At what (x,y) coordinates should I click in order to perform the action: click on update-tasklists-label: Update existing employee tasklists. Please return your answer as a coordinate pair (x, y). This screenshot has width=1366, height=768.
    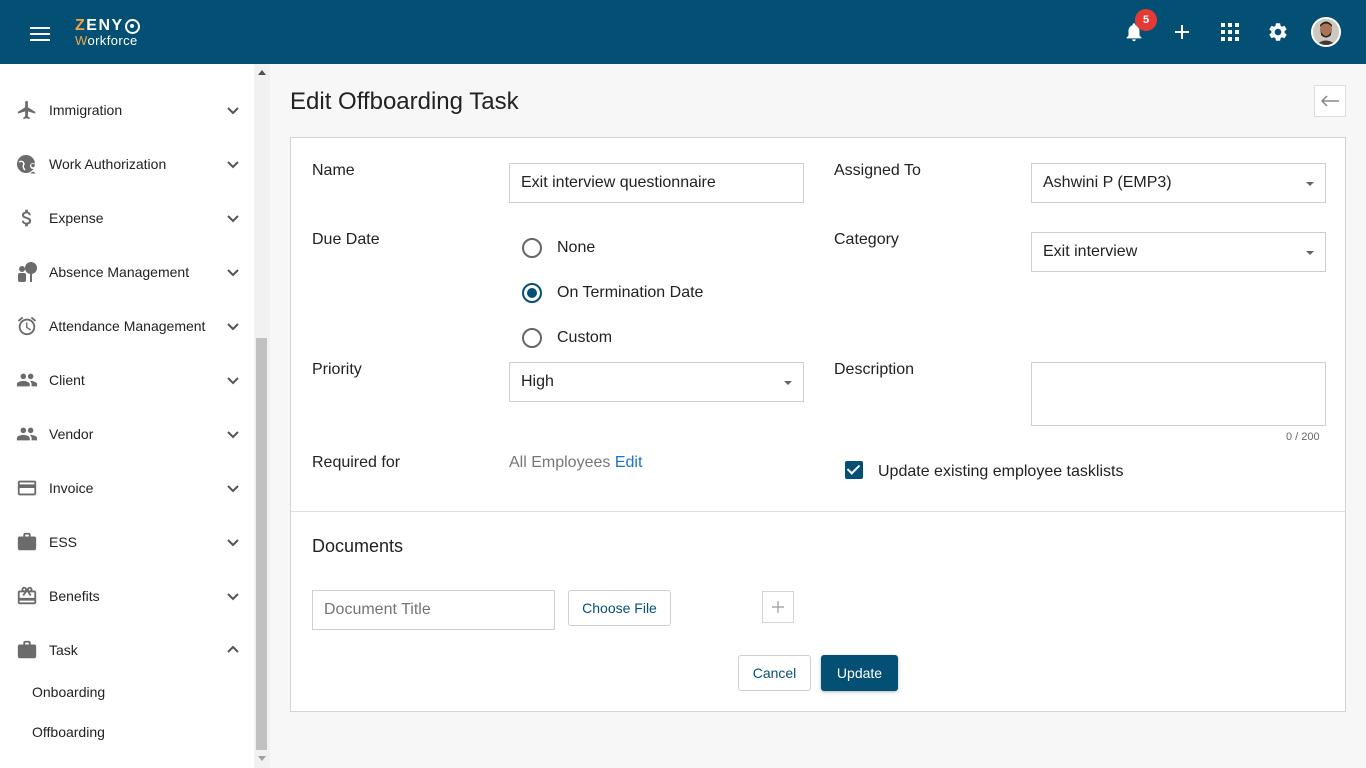
    Looking at the image, I should click on (1000, 472).